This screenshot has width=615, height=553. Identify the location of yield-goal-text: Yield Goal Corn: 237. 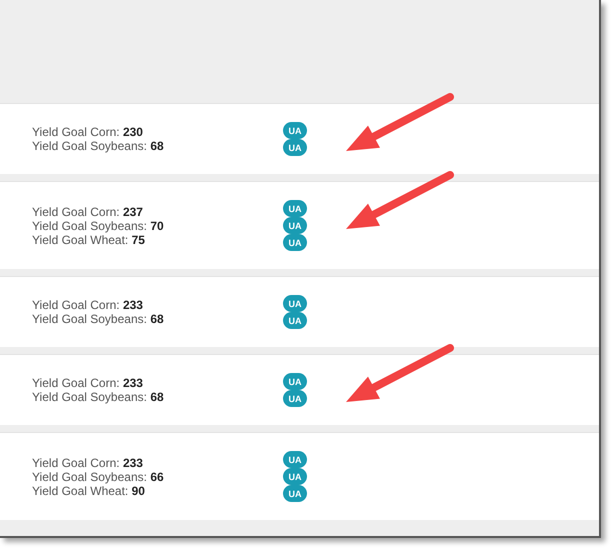
(88, 211).